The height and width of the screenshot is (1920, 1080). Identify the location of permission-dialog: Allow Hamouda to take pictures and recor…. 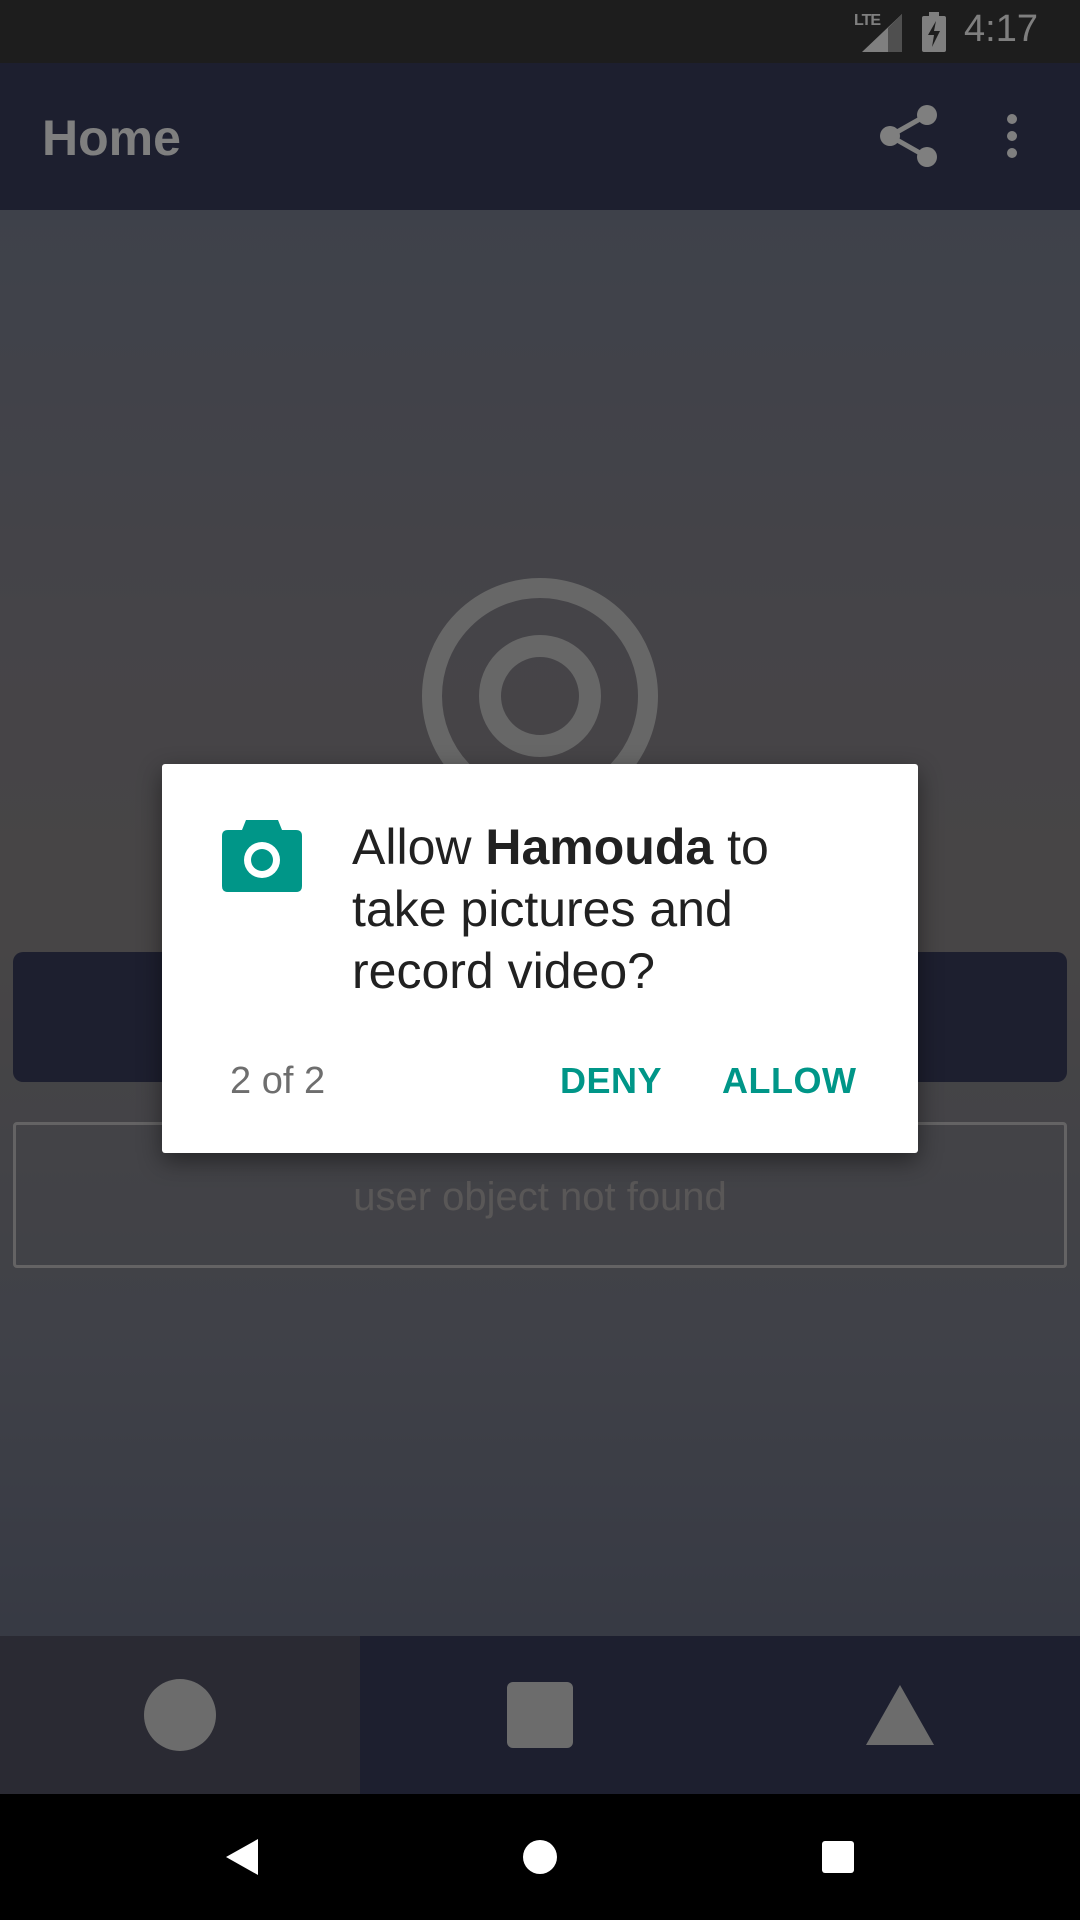
(540, 958).